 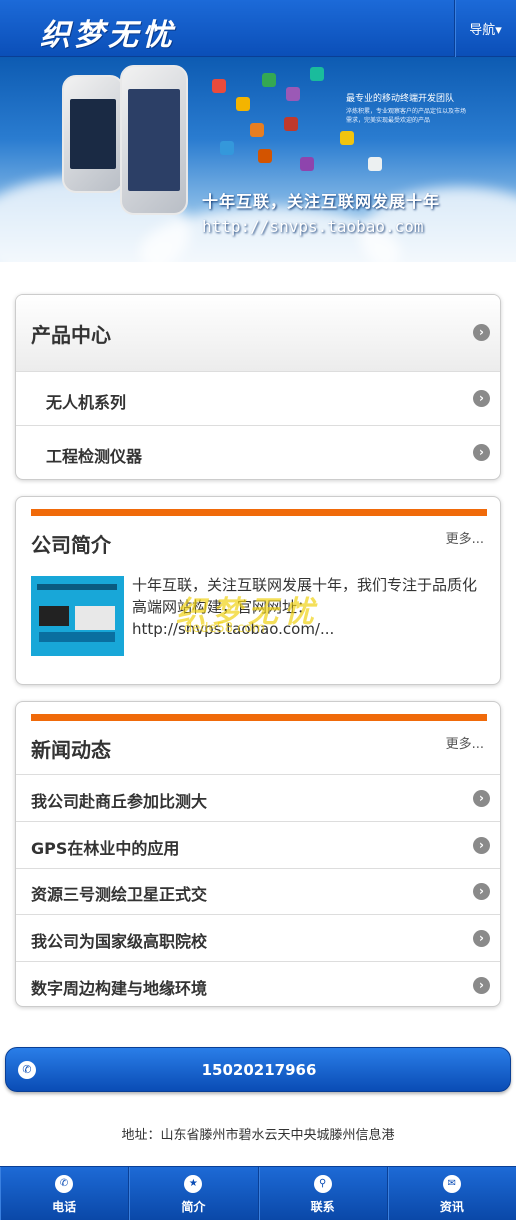 I want to click on message-icon: ✉, so click(x=451, y=1184).